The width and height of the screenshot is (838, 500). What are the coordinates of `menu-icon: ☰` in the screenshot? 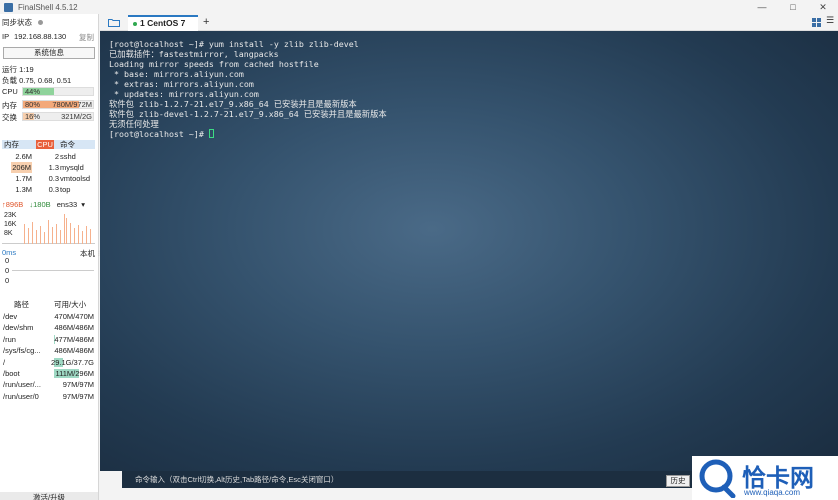 It's located at (830, 20).